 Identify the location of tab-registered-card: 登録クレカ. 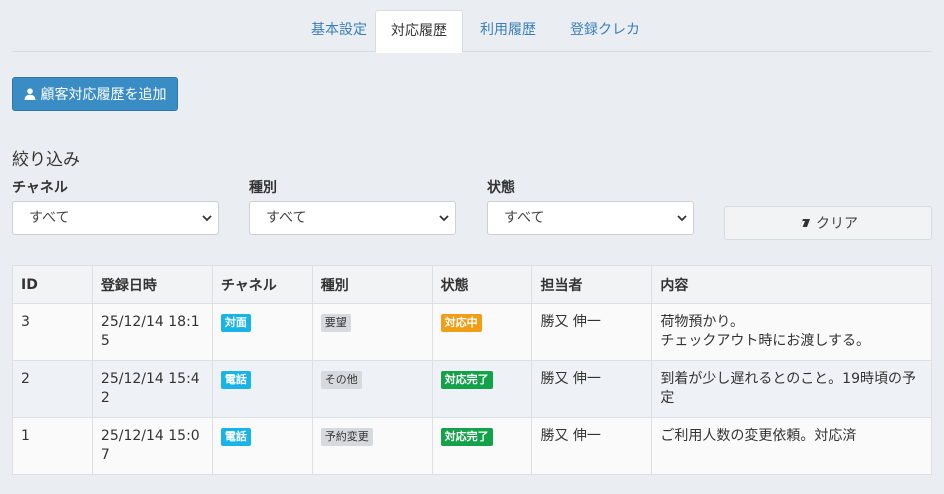
(605, 31).